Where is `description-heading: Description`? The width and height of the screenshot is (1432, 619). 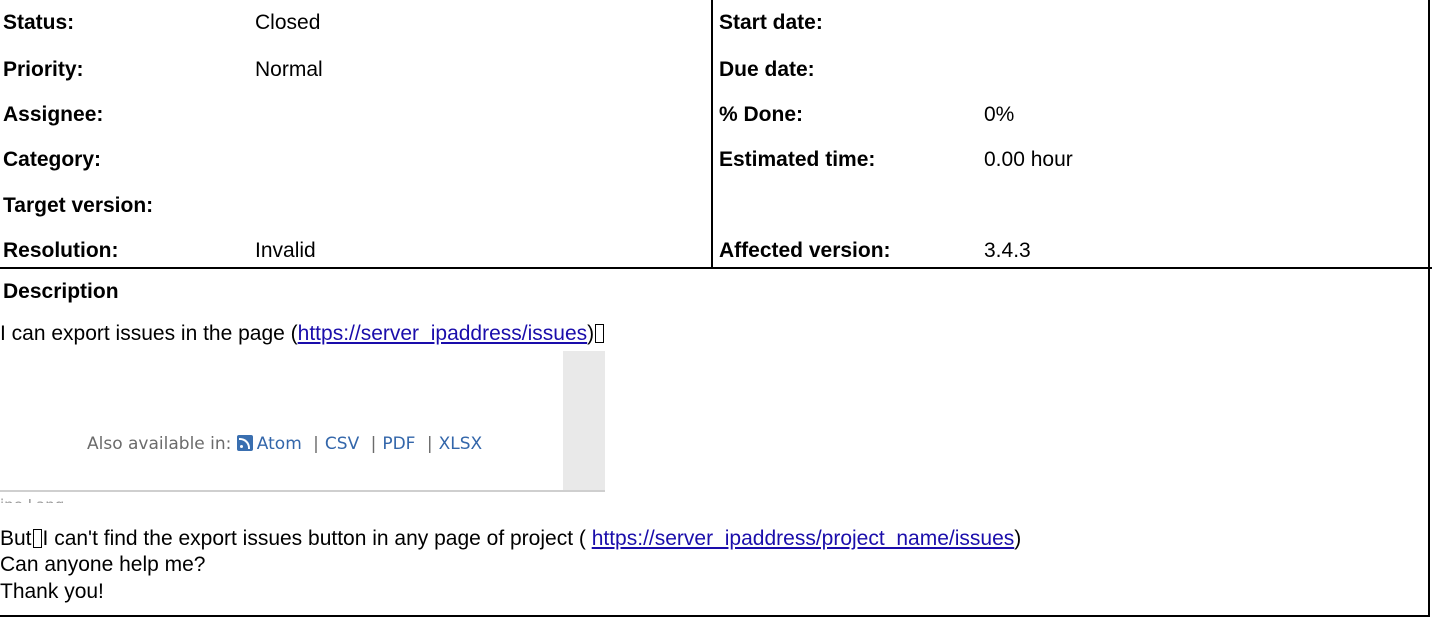
description-heading: Description is located at coordinates (61, 291).